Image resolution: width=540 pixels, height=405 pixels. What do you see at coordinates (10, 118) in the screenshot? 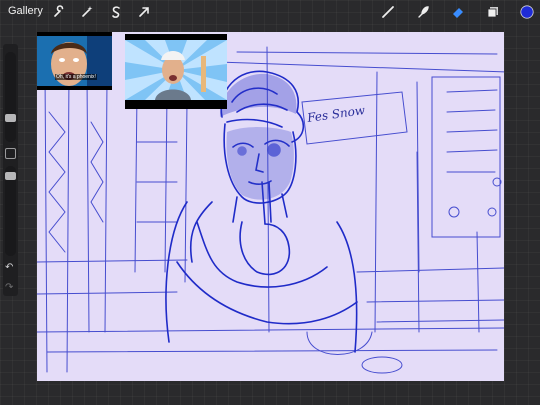
I see `brush-size-thumb` at bounding box center [10, 118].